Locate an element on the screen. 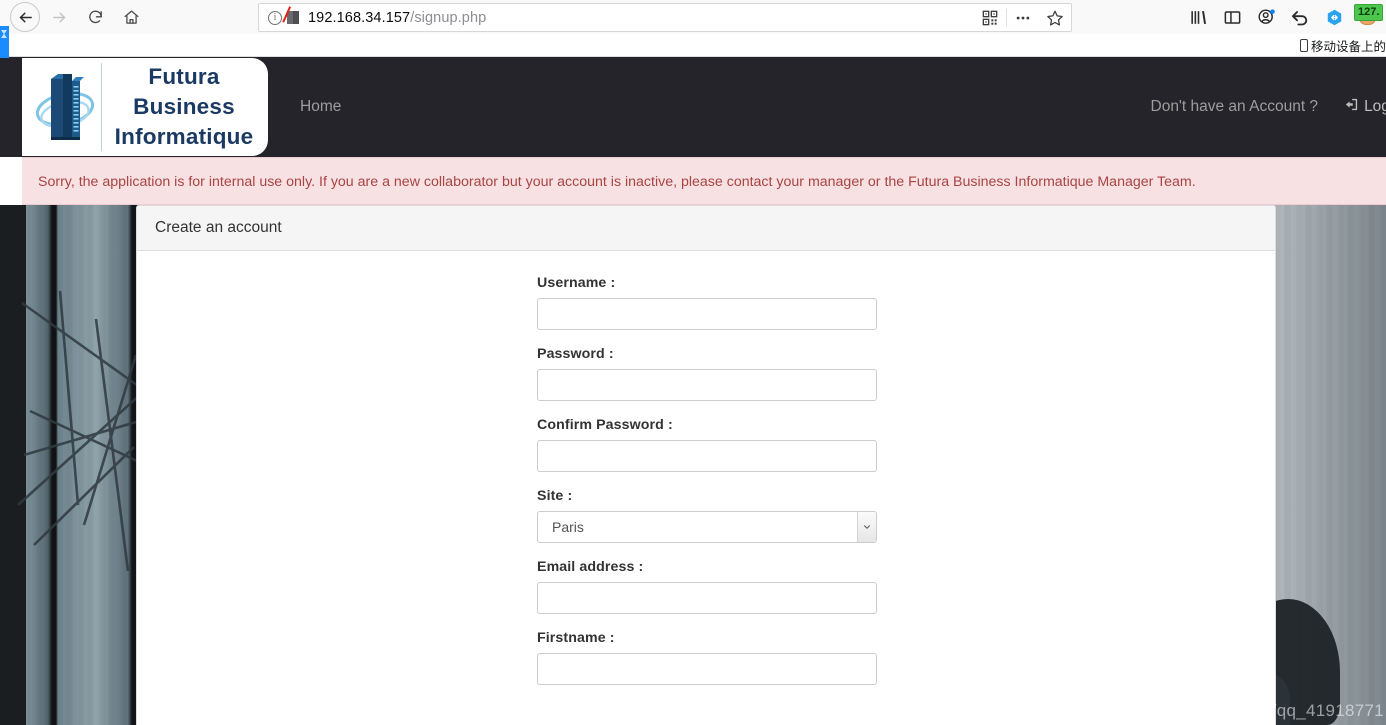 The width and height of the screenshot is (1386, 725). sidebar-panel-icon is located at coordinates (1232, 17).